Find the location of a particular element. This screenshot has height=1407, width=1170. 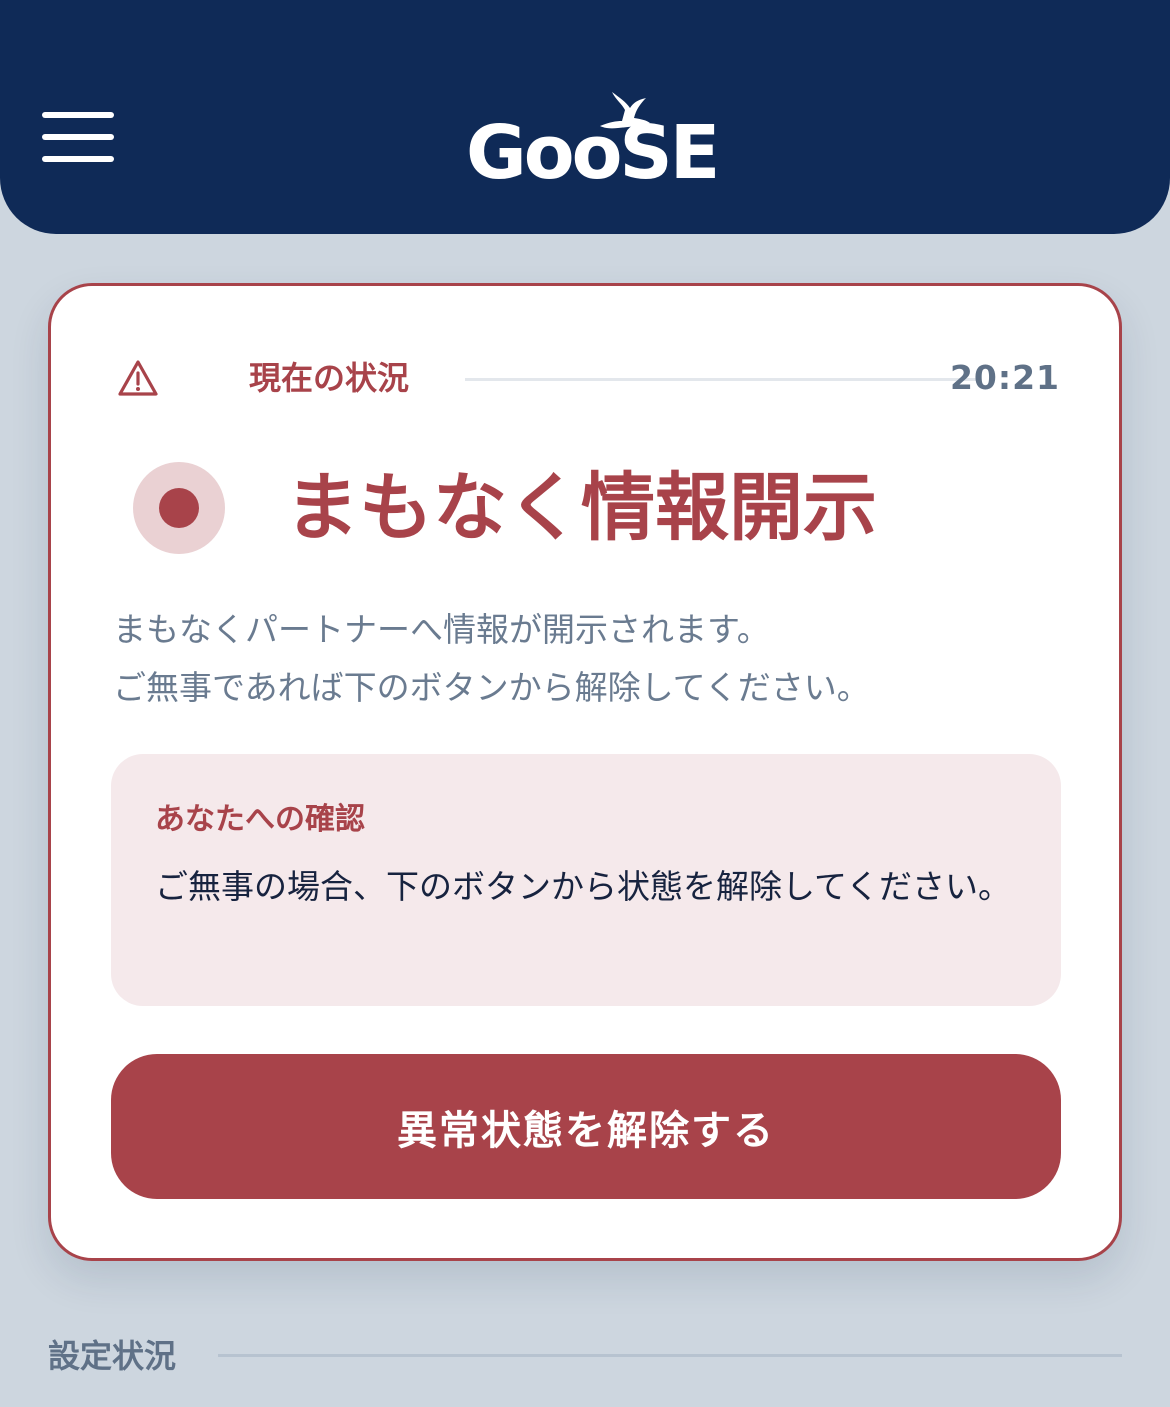

confirmation-box: あなたへの確認 ご無事の場合、下のボタンから状態を解除してください。 is located at coordinates (586, 880).